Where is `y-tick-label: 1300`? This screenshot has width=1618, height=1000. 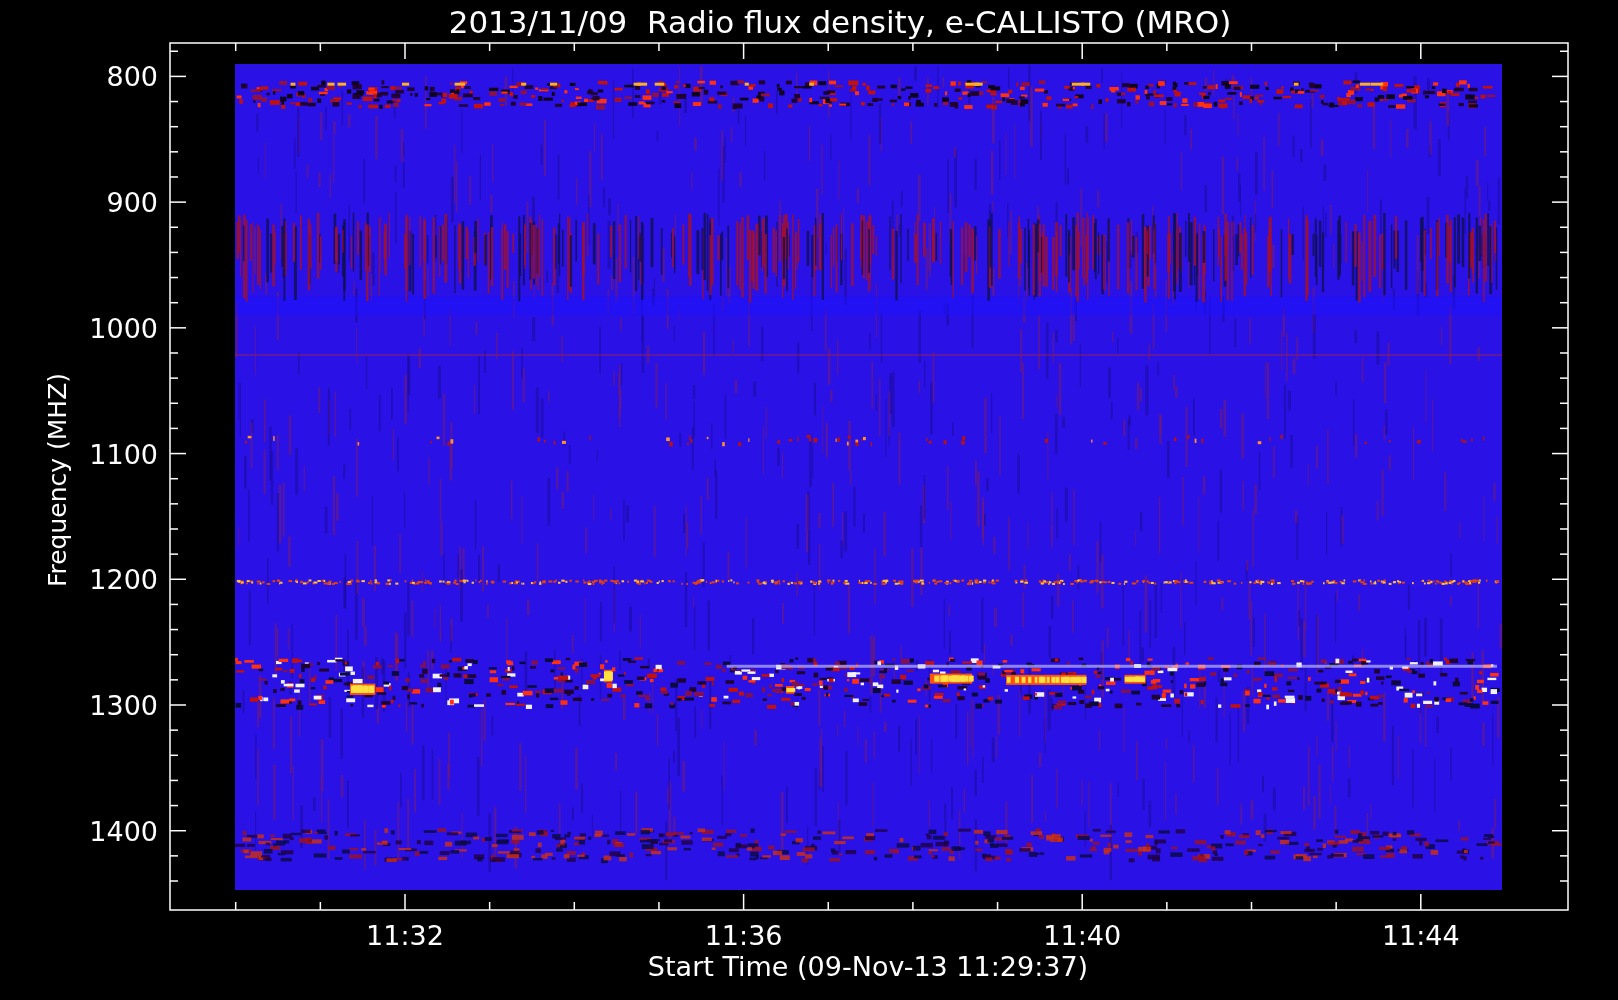
y-tick-label: 1300 is located at coordinates (123, 705).